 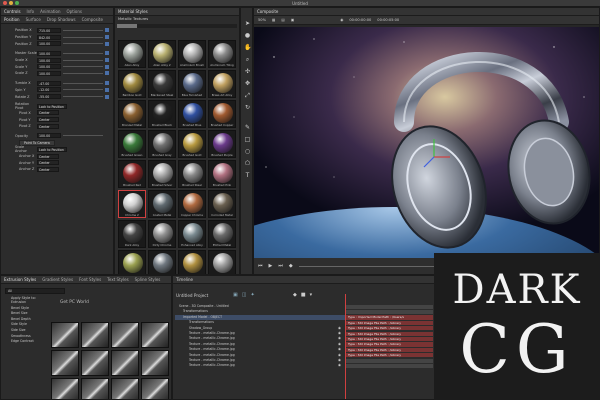 I want to click on material-swatch: Blackened Steel, so click(x=162, y=84).